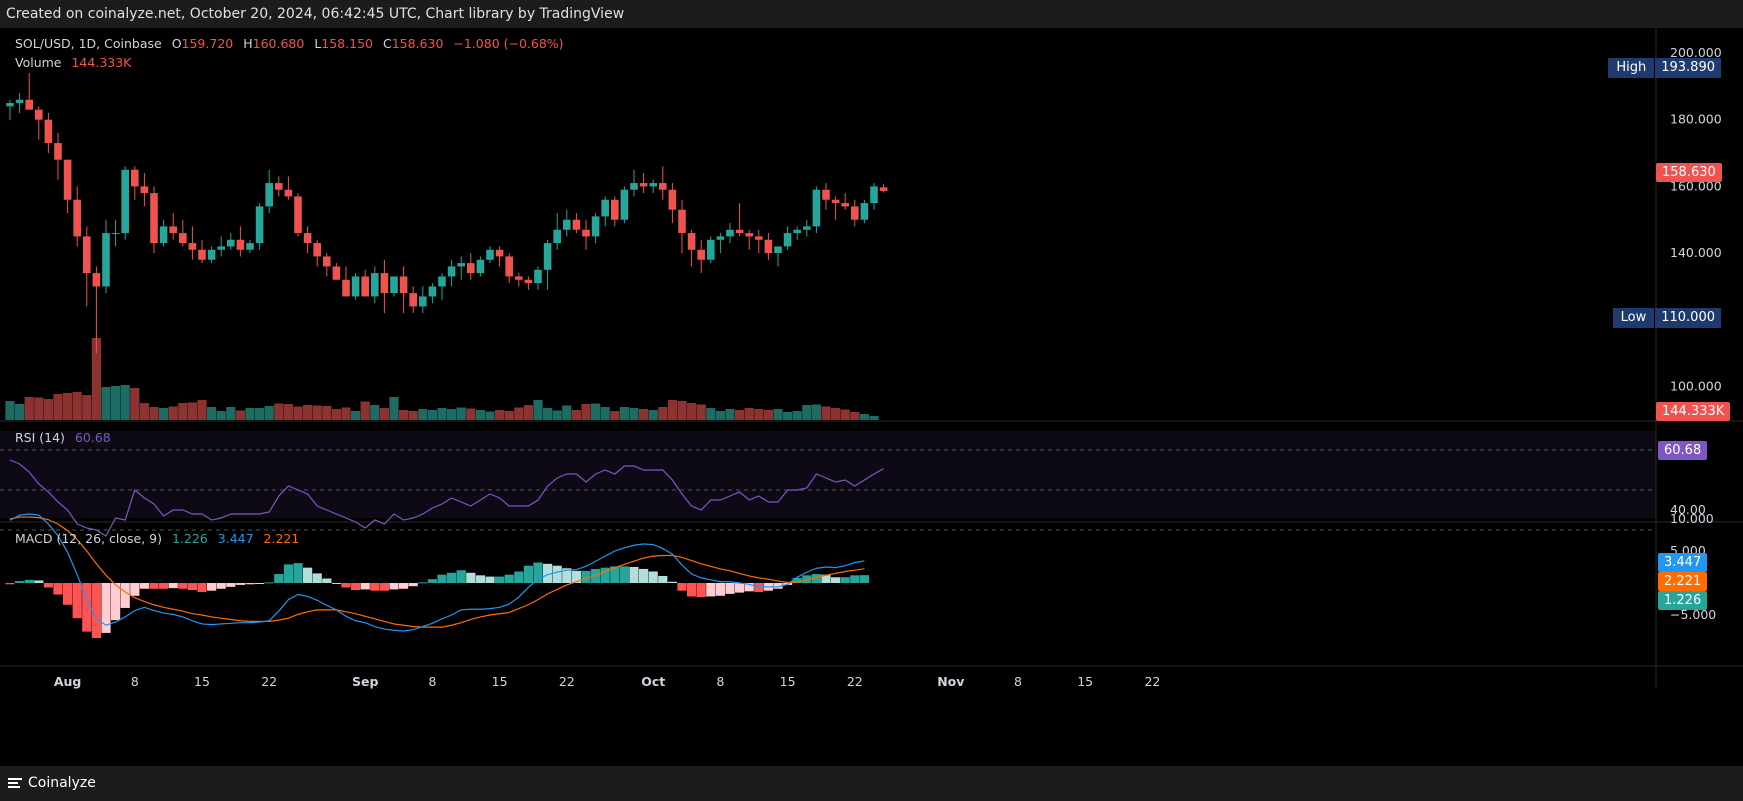 This screenshot has width=1743, height=801. I want to click on brand-label: Coinalyze, so click(62, 783).